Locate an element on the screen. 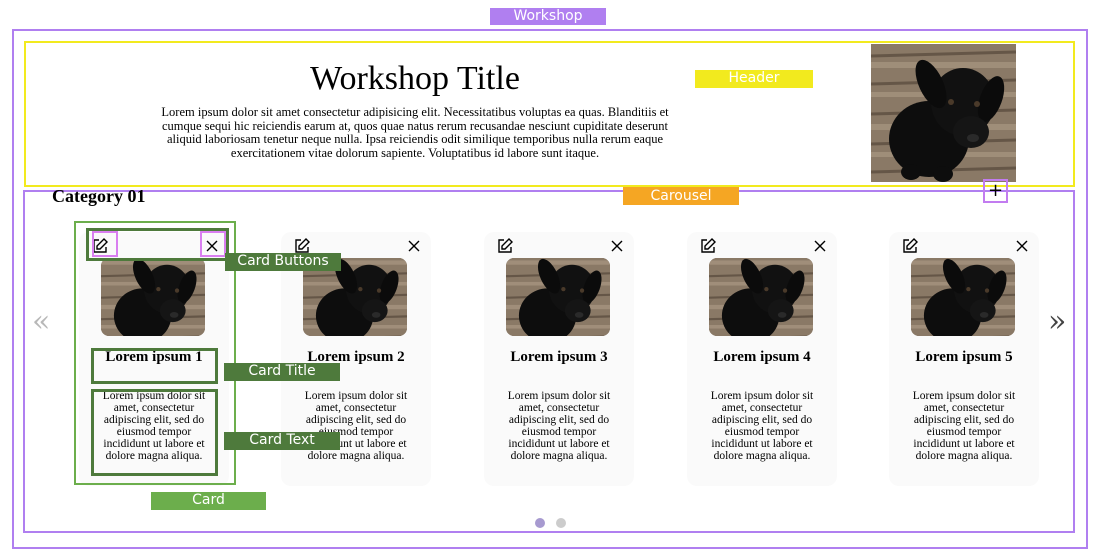  category-title: Category 01 is located at coordinates (99, 196).